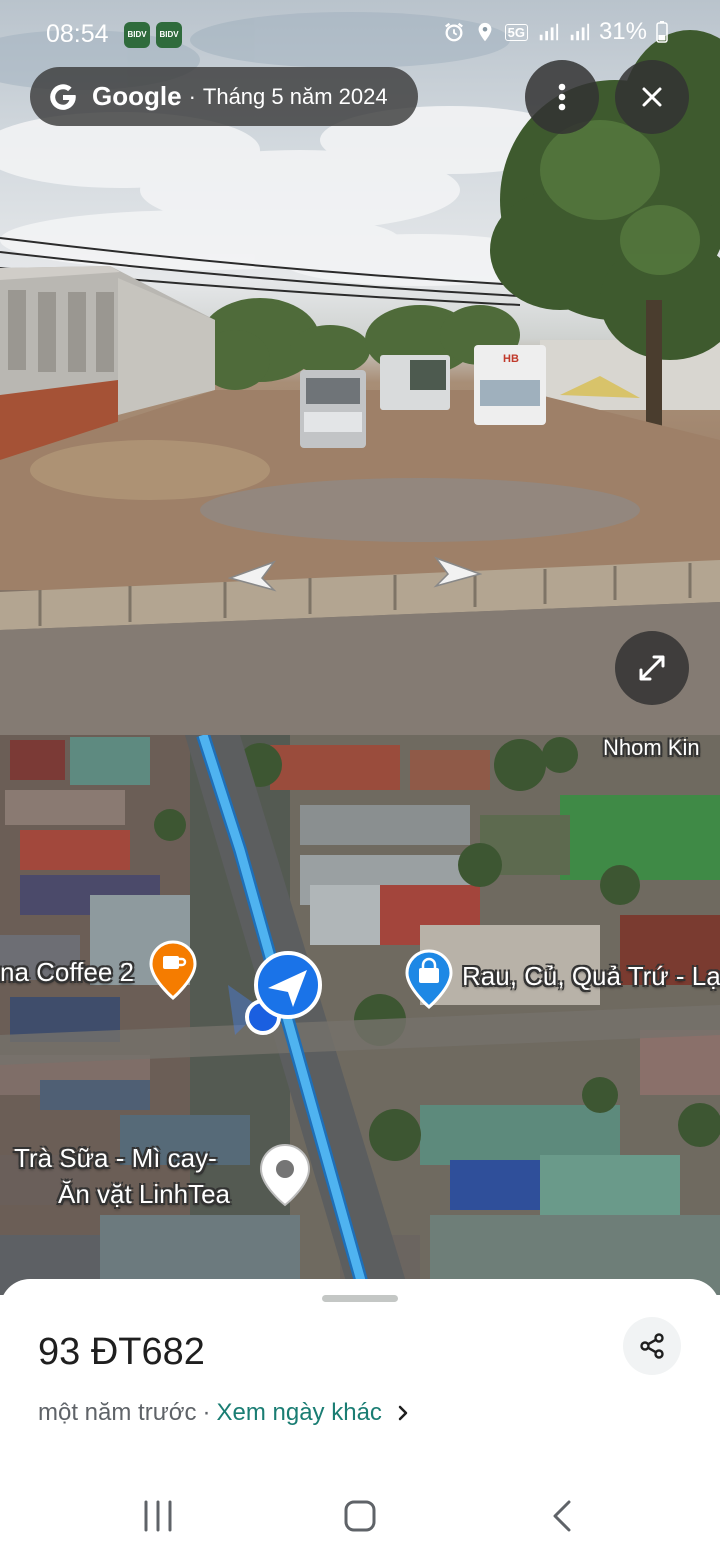 This screenshot has width=720, height=1560. Describe the element at coordinates (285, 1175) in the screenshot. I see `place-pin-icon` at that location.